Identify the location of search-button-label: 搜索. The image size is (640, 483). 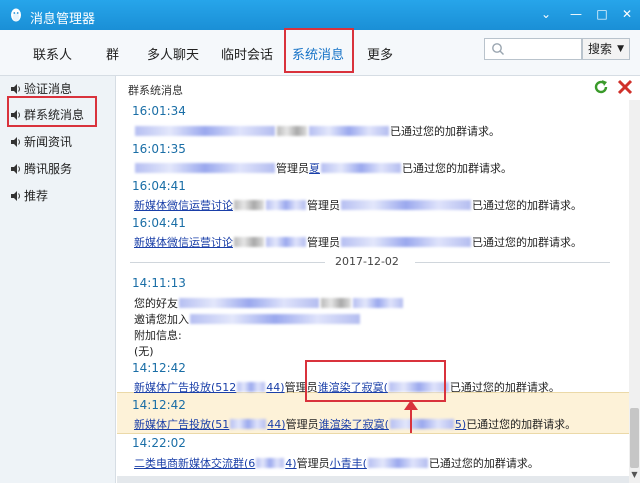
(600, 49).